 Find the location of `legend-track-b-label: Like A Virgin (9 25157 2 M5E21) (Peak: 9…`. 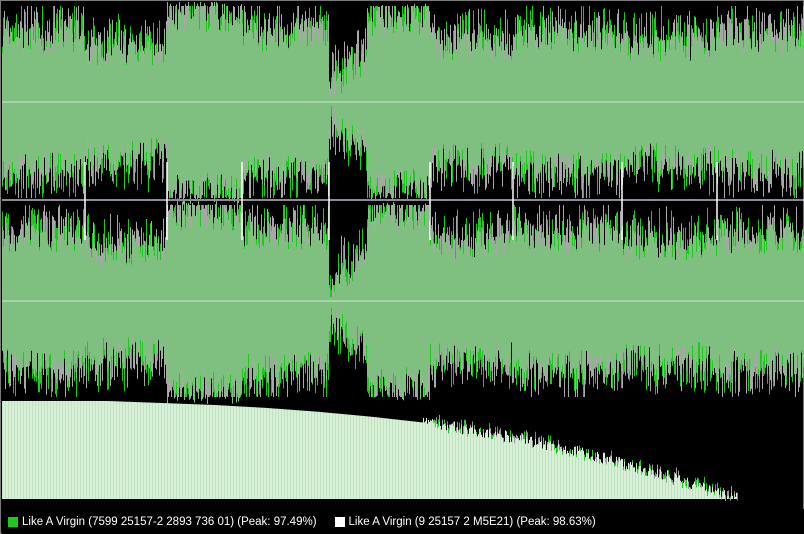

legend-track-b-label: Like A Virgin (9 25157 2 M5E21) (Peak: 9… is located at coordinates (472, 521).